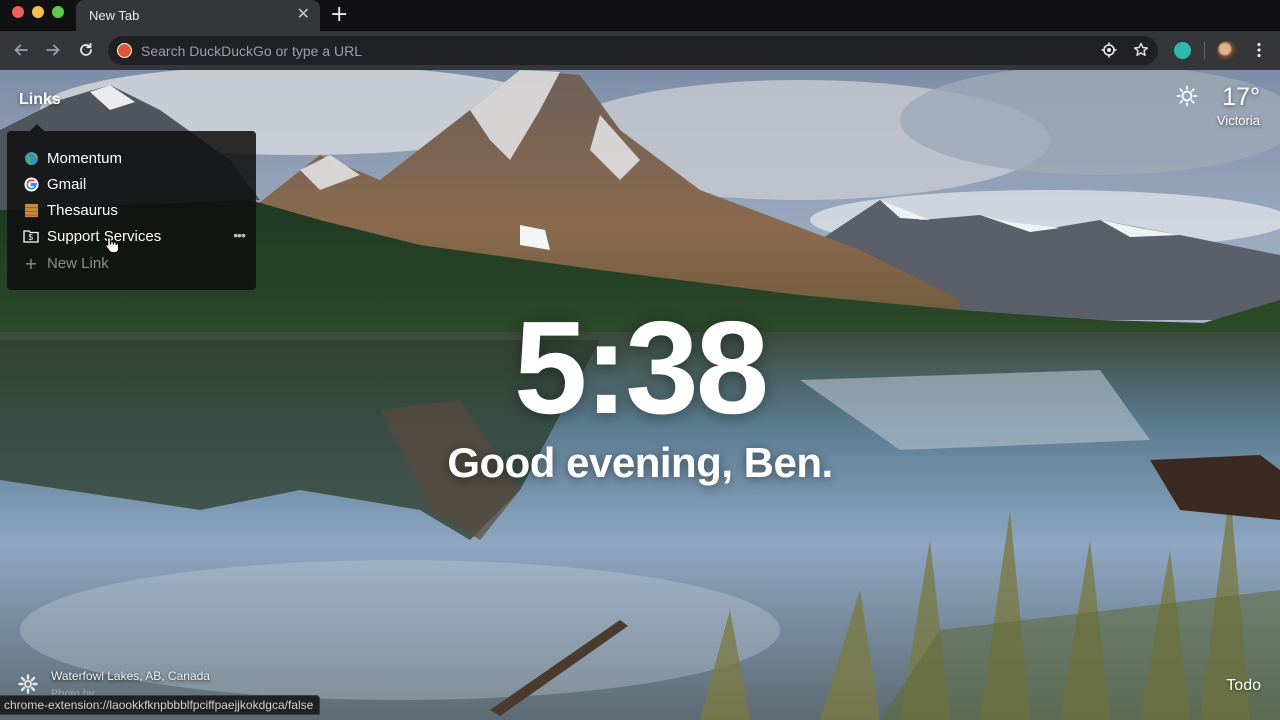 The width and height of the screenshot is (1280, 720). Describe the element at coordinates (114, 15) in the screenshot. I see `tab-title: New Tab` at that location.